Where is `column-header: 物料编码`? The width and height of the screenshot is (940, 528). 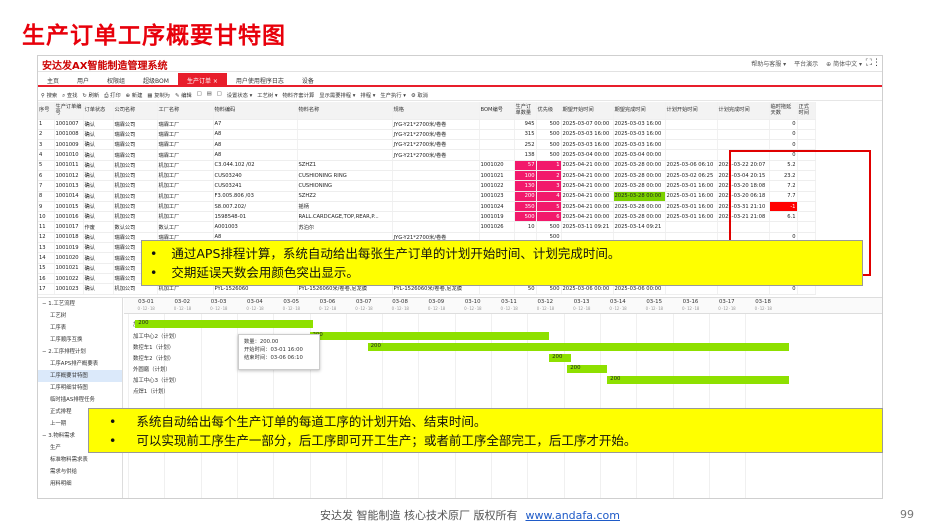 column-header: 物料编码 is located at coordinates (255, 111).